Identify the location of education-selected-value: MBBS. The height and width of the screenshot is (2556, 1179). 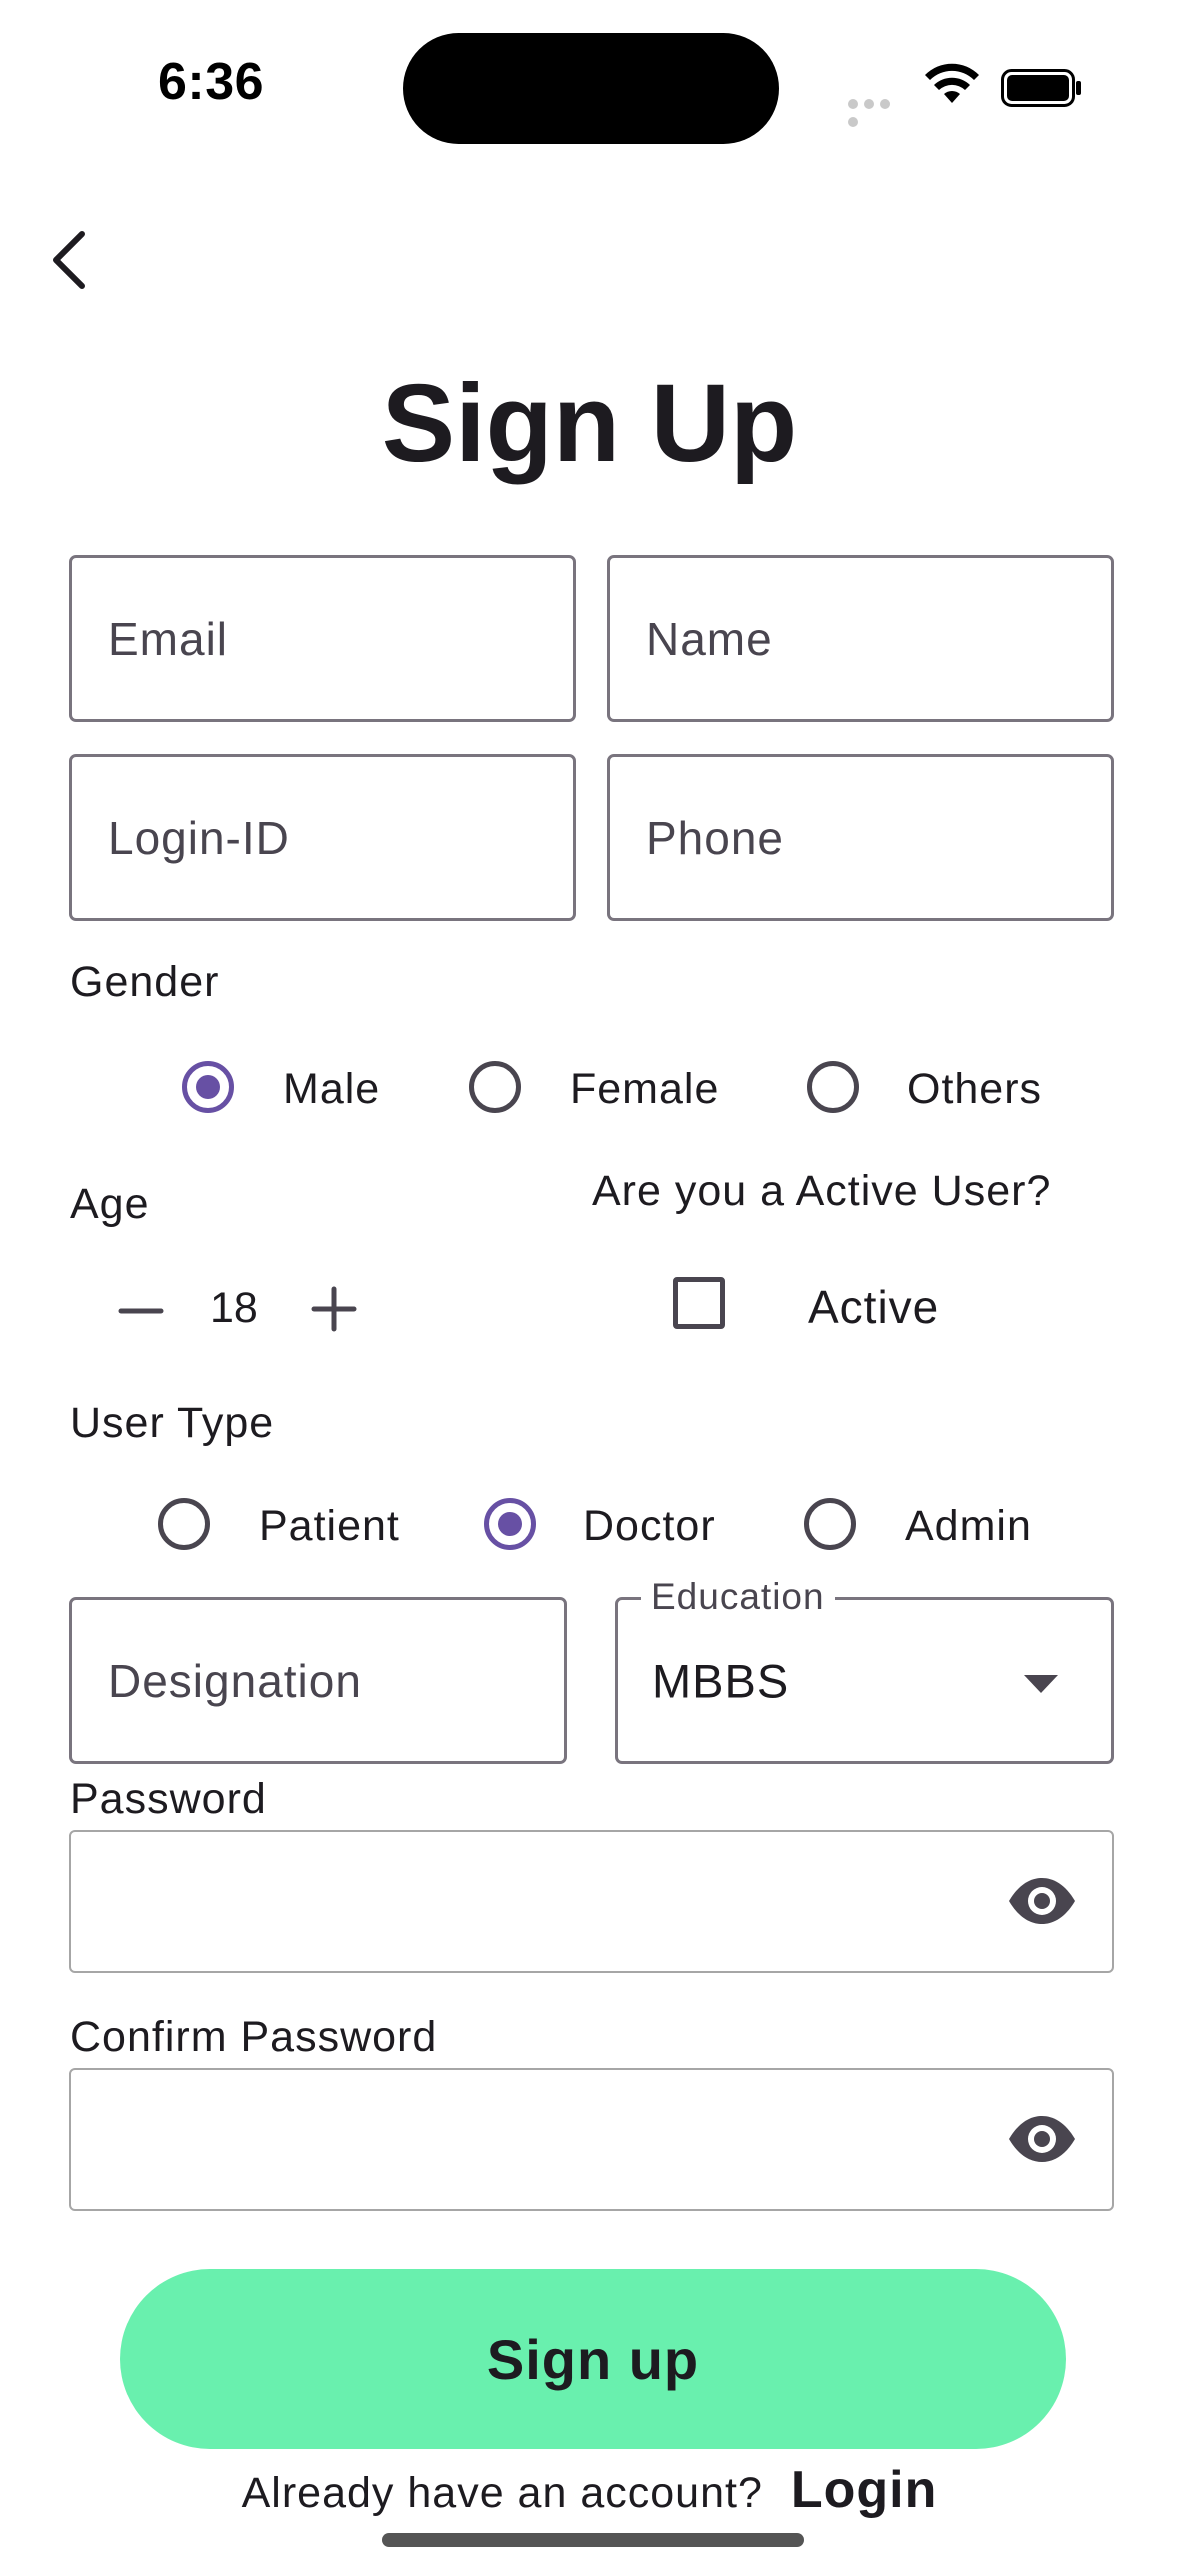
(721, 1680).